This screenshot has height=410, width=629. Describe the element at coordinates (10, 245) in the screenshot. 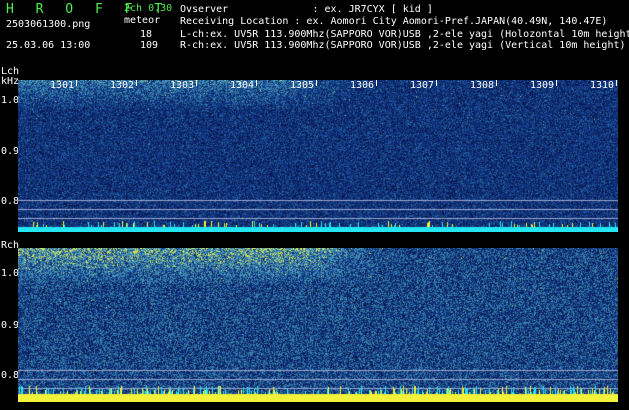

I see `rch-label: Rch` at that location.